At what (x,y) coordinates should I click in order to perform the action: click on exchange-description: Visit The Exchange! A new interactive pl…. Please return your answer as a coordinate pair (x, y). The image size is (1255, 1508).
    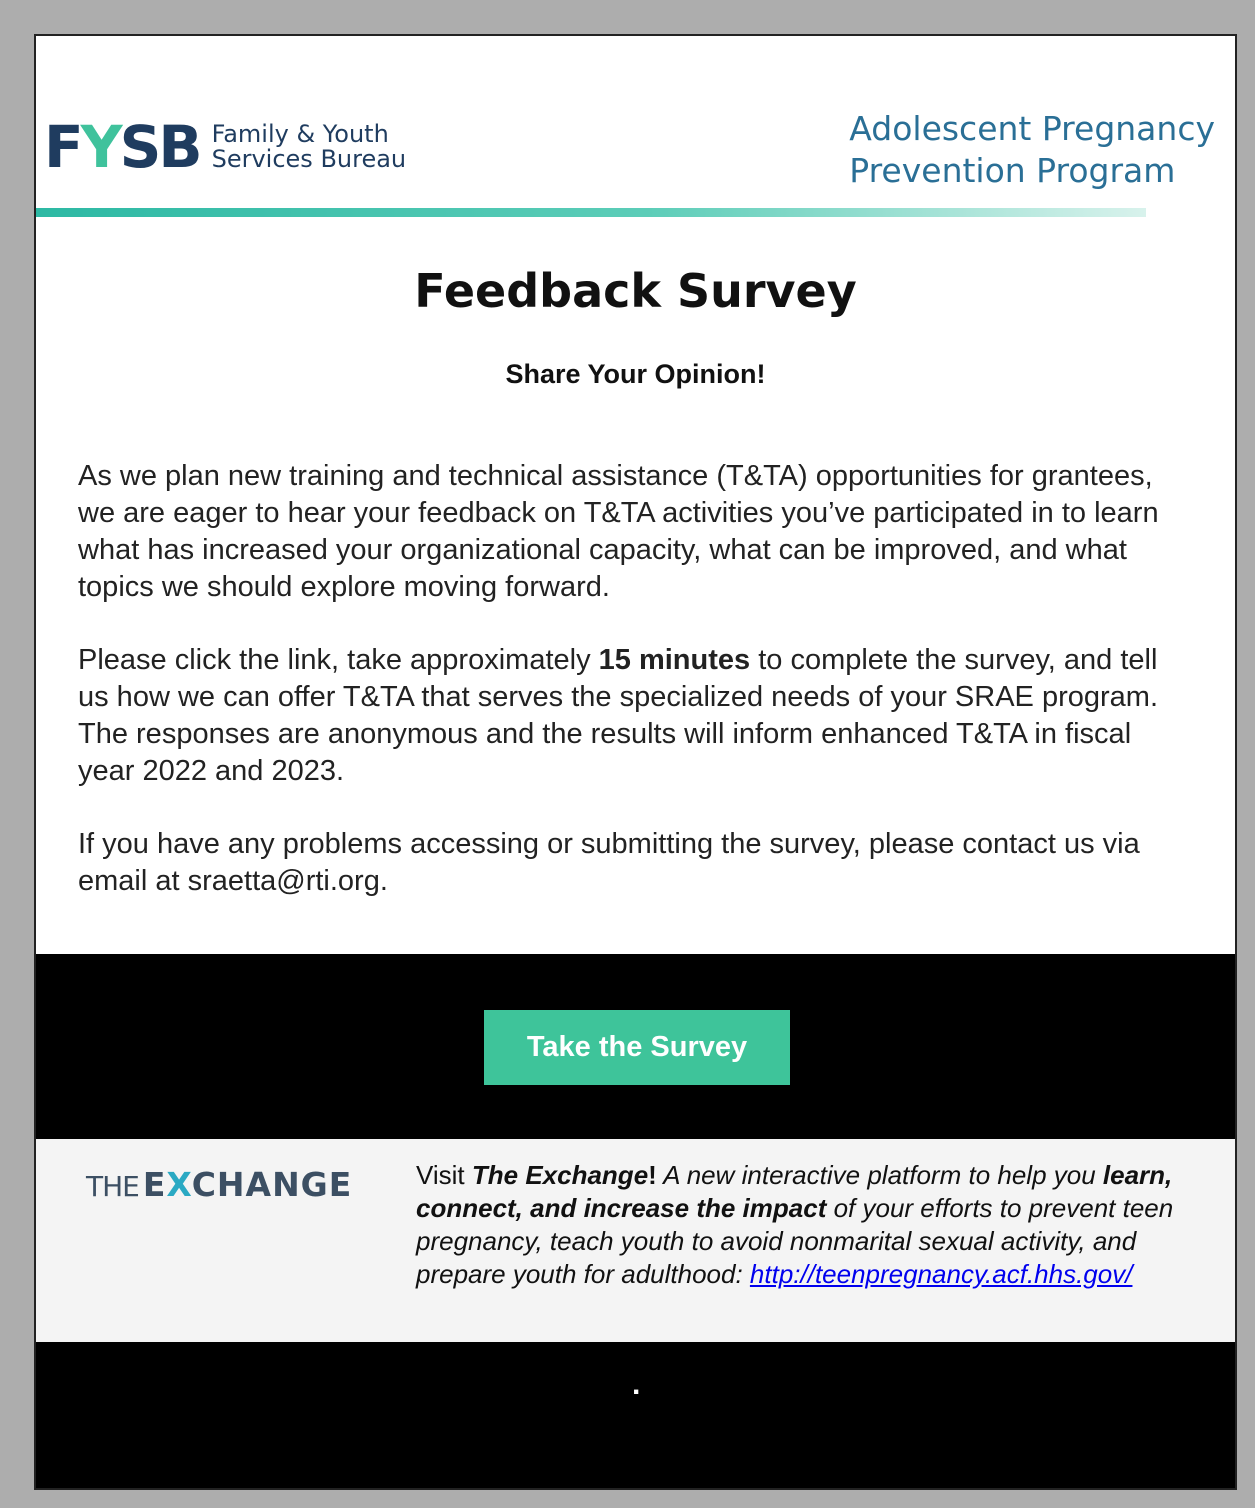
    Looking at the image, I should click on (796, 1225).